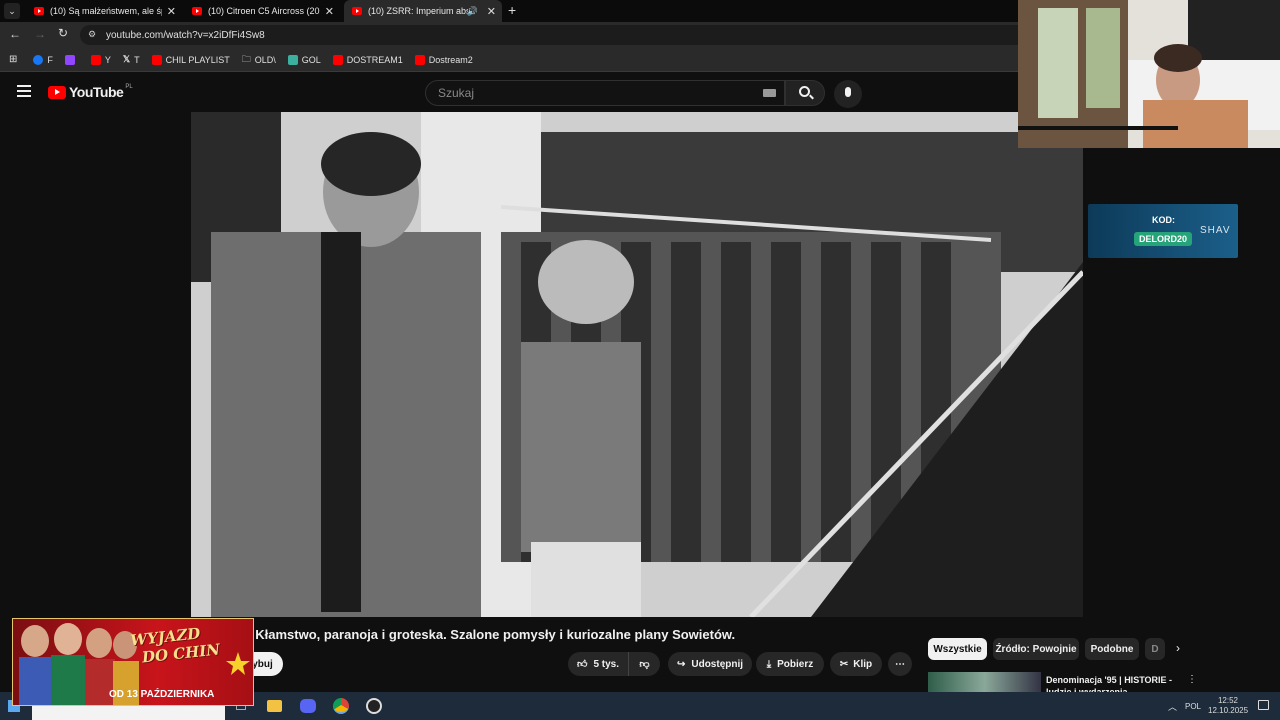  Describe the element at coordinates (190, 59) in the screenshot. I see `bookmark-chil-playlist: CHIL PLAYLIST` at that location.